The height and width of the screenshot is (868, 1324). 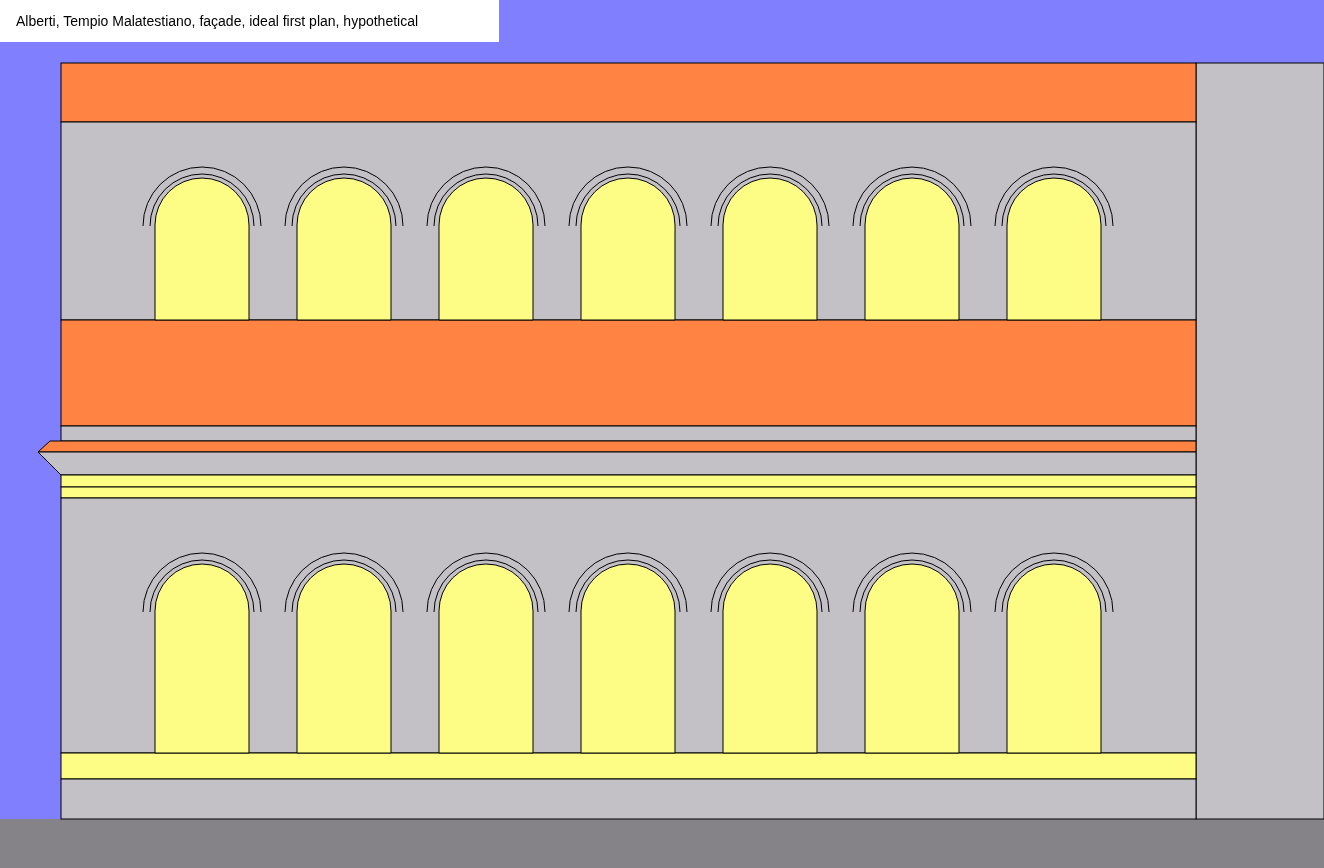 What do you see at coordinates (249, 21) in the screenshot?
I see `image-caption: Alberti, Tempio Malatestiano, façade, ideal first plan, hypothetical` at bounding box center [249, 21].